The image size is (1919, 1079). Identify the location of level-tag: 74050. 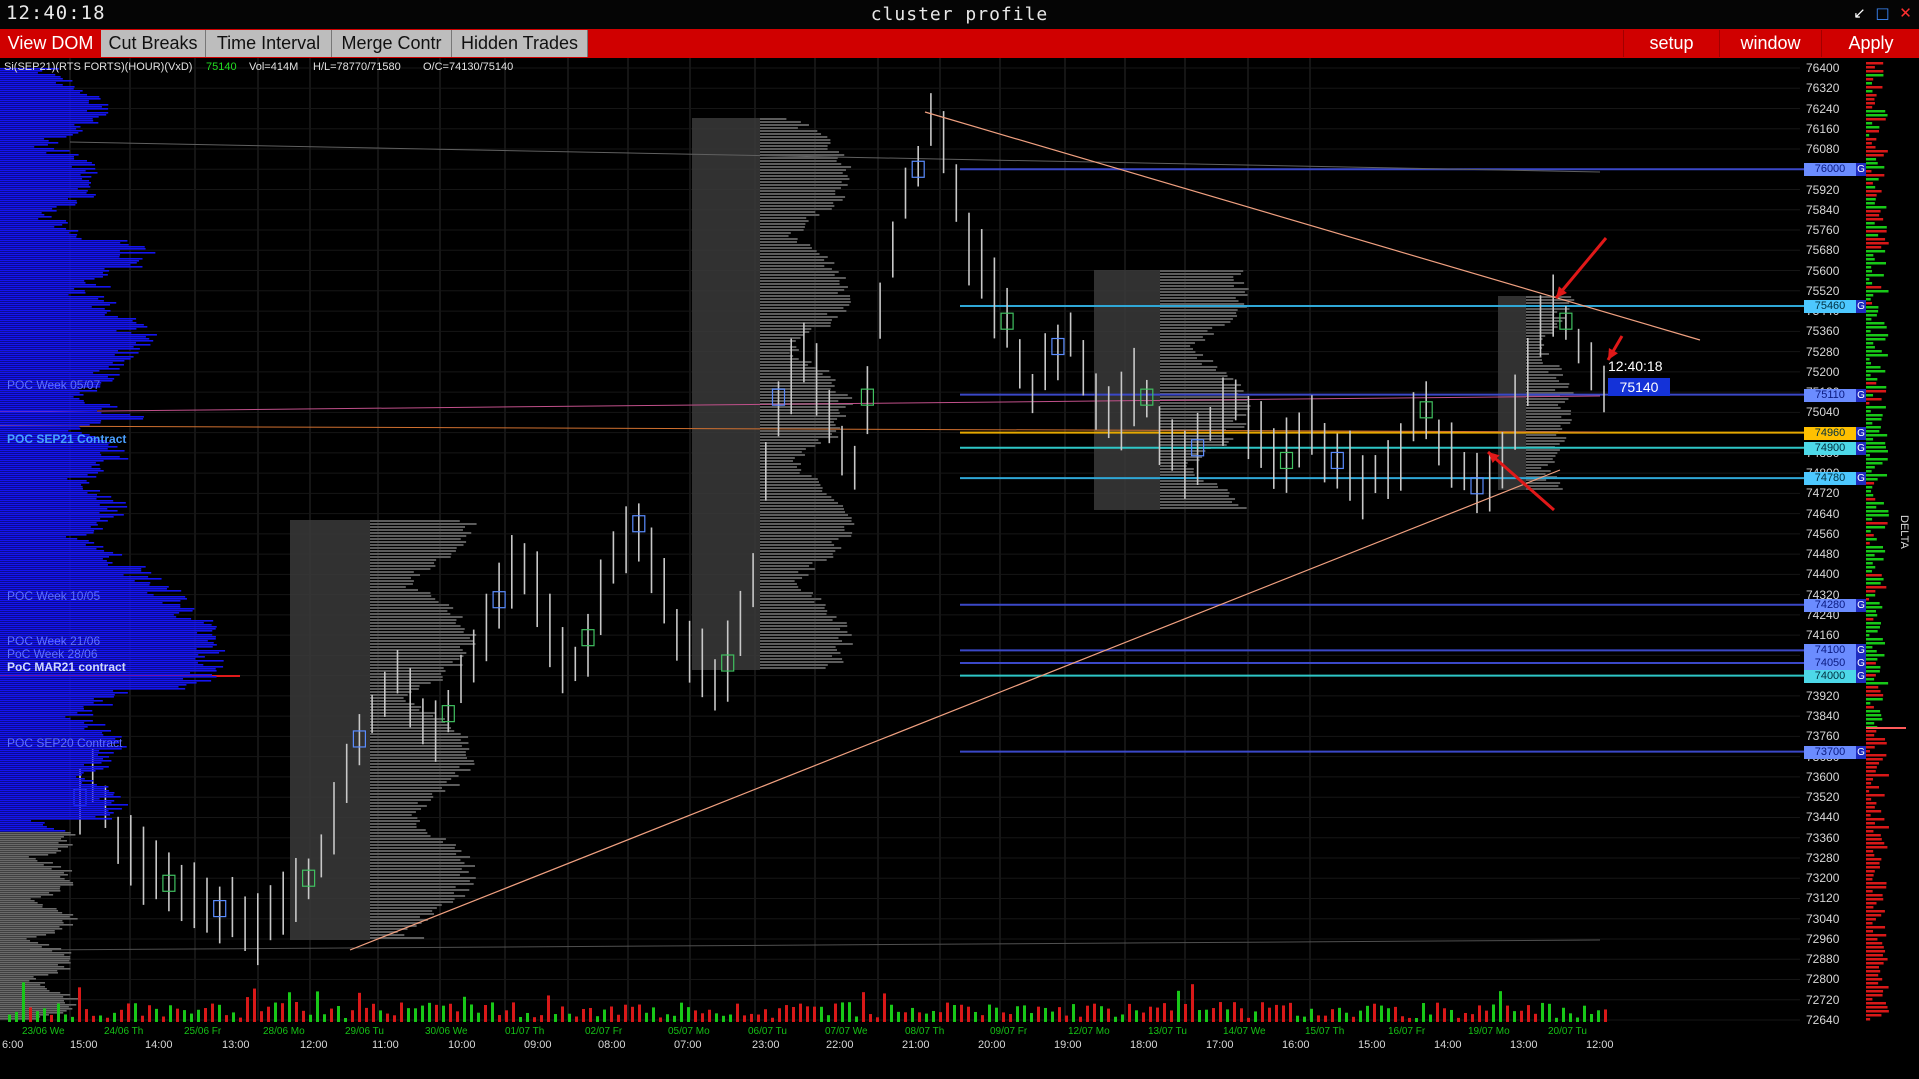
(1830, 663).